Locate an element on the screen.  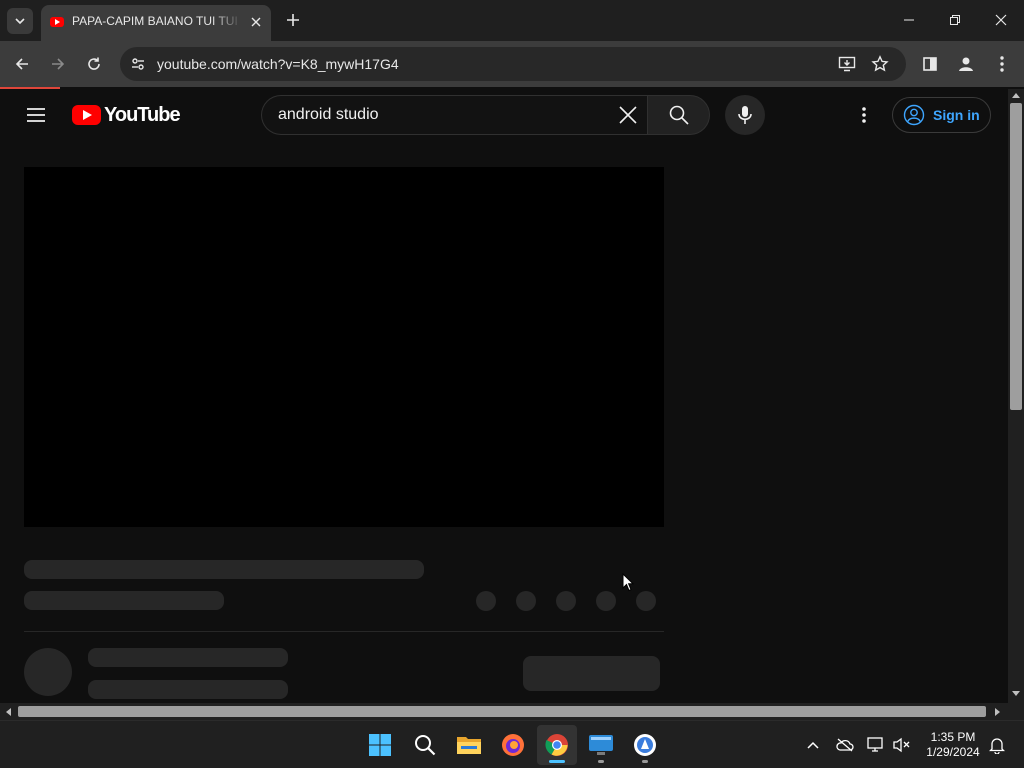
windows-logo-icon is located at coordinates (380, 745).